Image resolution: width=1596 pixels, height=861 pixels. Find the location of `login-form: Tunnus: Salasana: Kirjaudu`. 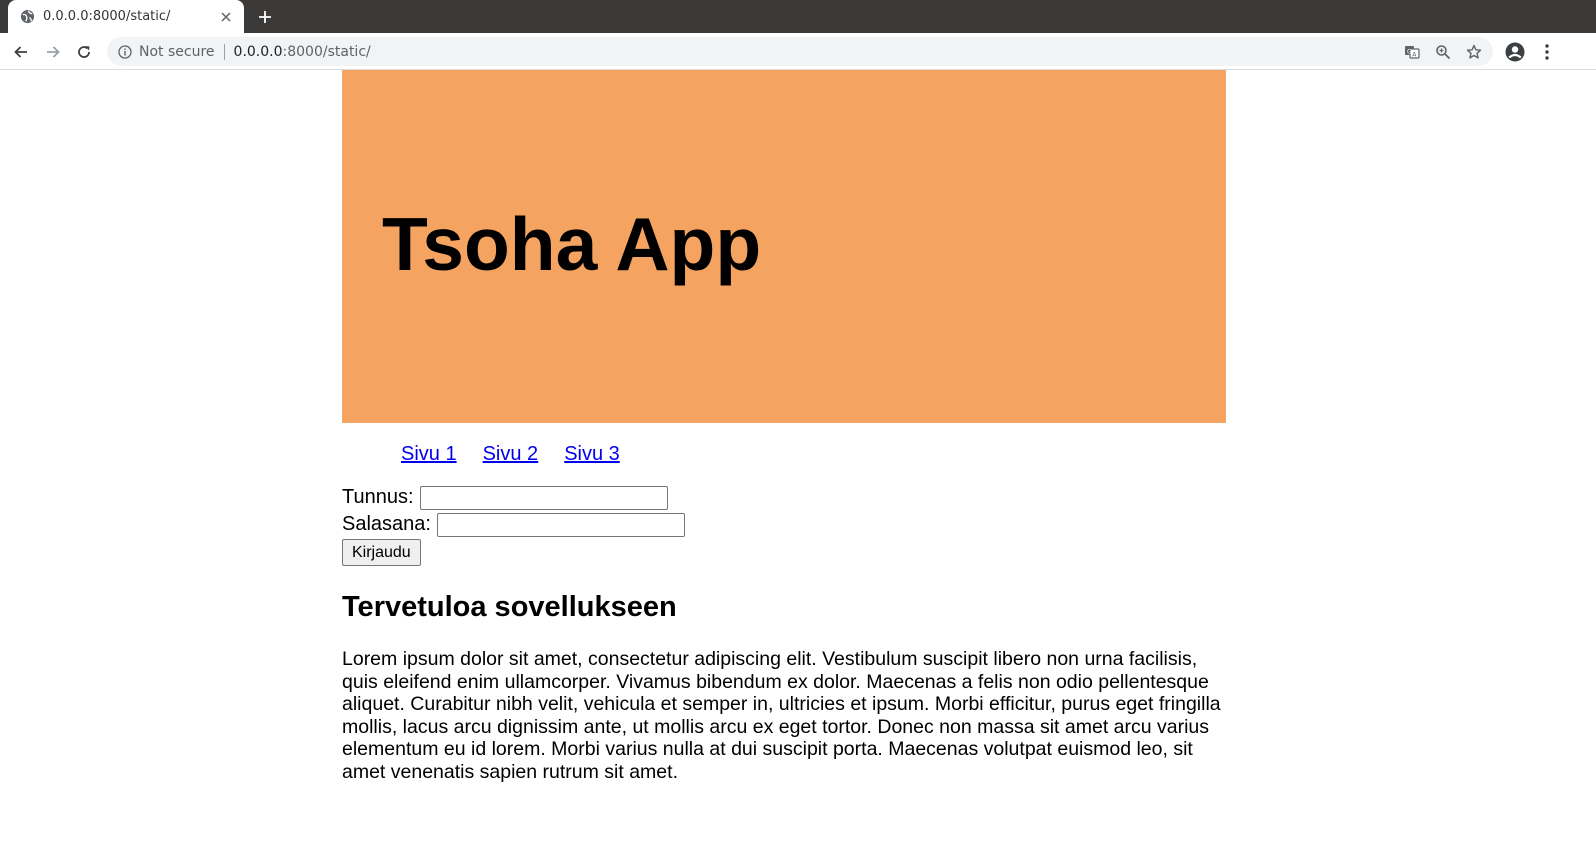

login-form: Tunnus: Salasana: Kirjaudu is located at coordinates (513, 525).